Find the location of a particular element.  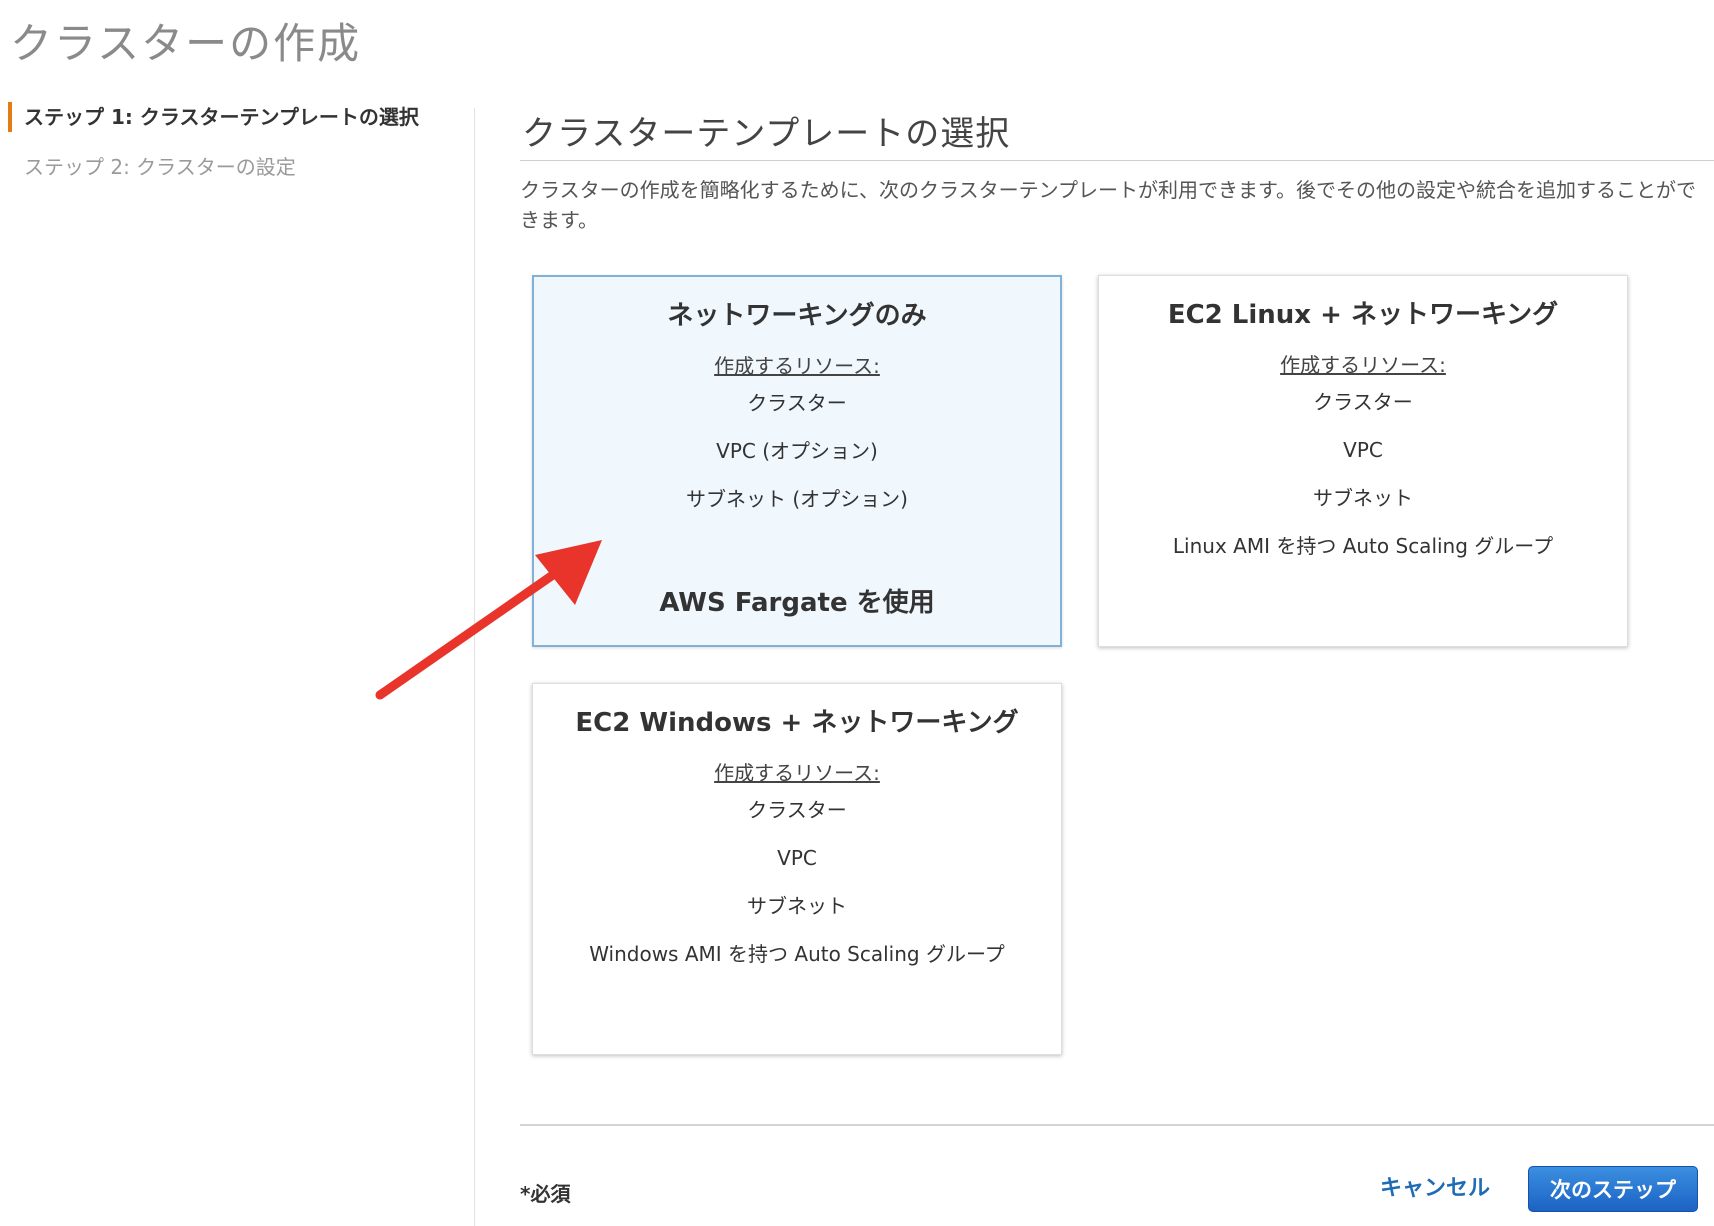

card-title: EC2 Windows + ネットワーキング is located at coordinates (797, 723).